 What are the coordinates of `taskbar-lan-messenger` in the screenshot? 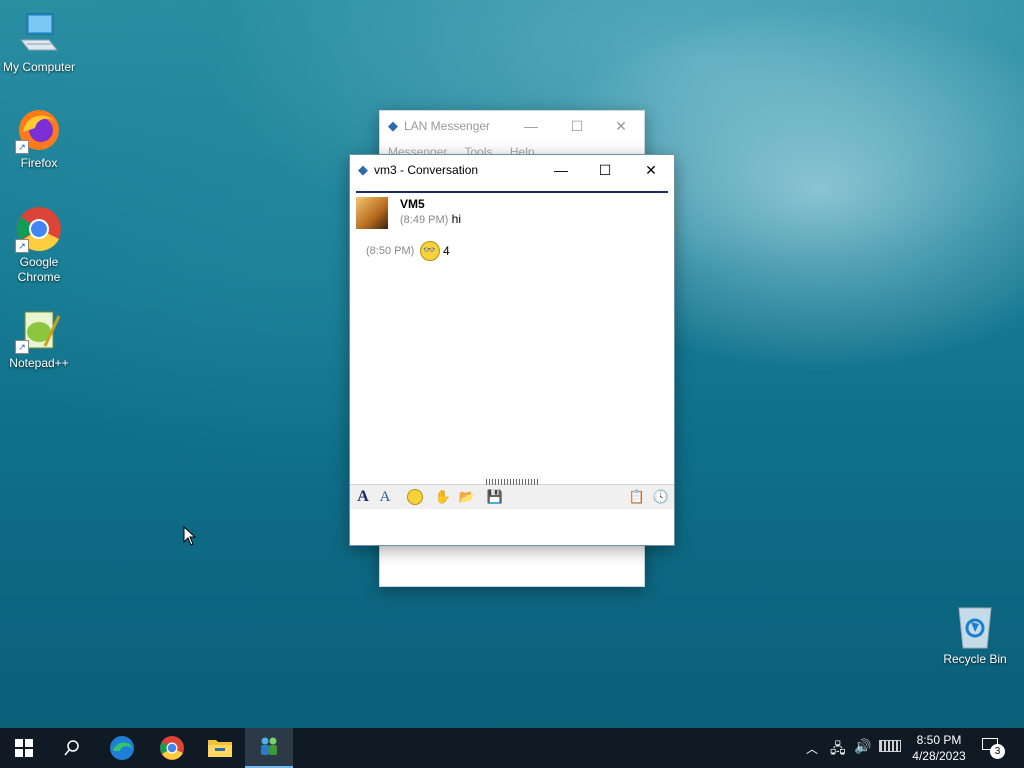 It's located at (269, 748).